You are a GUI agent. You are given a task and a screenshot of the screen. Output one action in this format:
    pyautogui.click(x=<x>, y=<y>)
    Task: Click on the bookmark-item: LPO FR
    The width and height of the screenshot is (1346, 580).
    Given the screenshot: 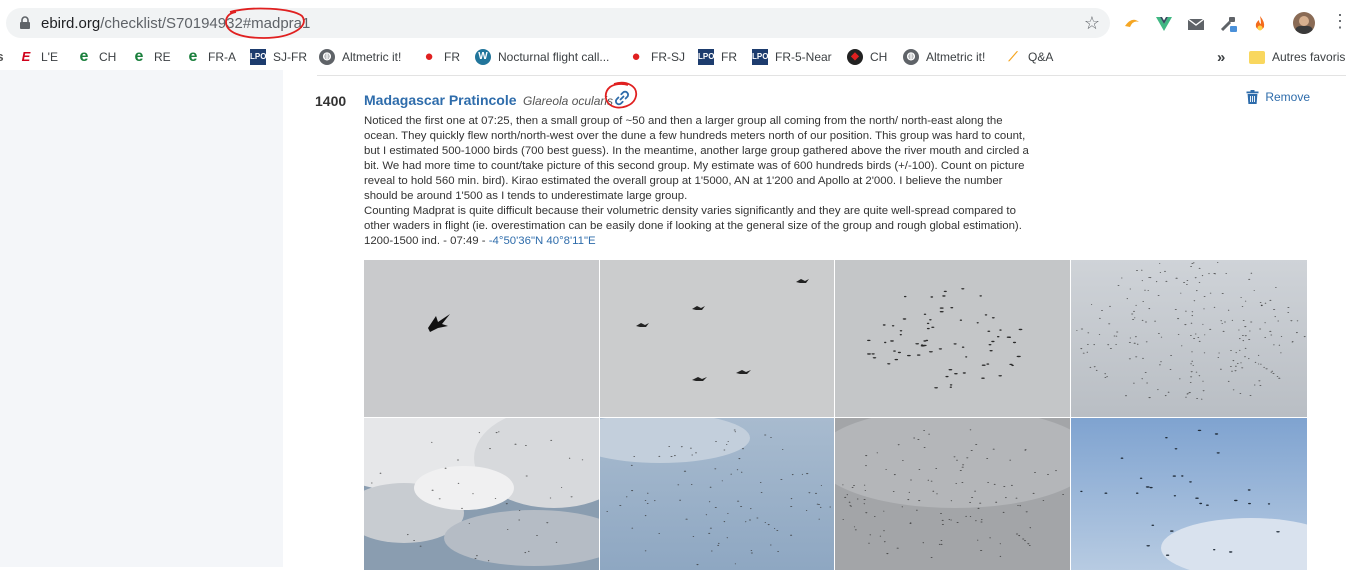 What is the action you would take?
    pyautogui.click(x=717, y=57)
    